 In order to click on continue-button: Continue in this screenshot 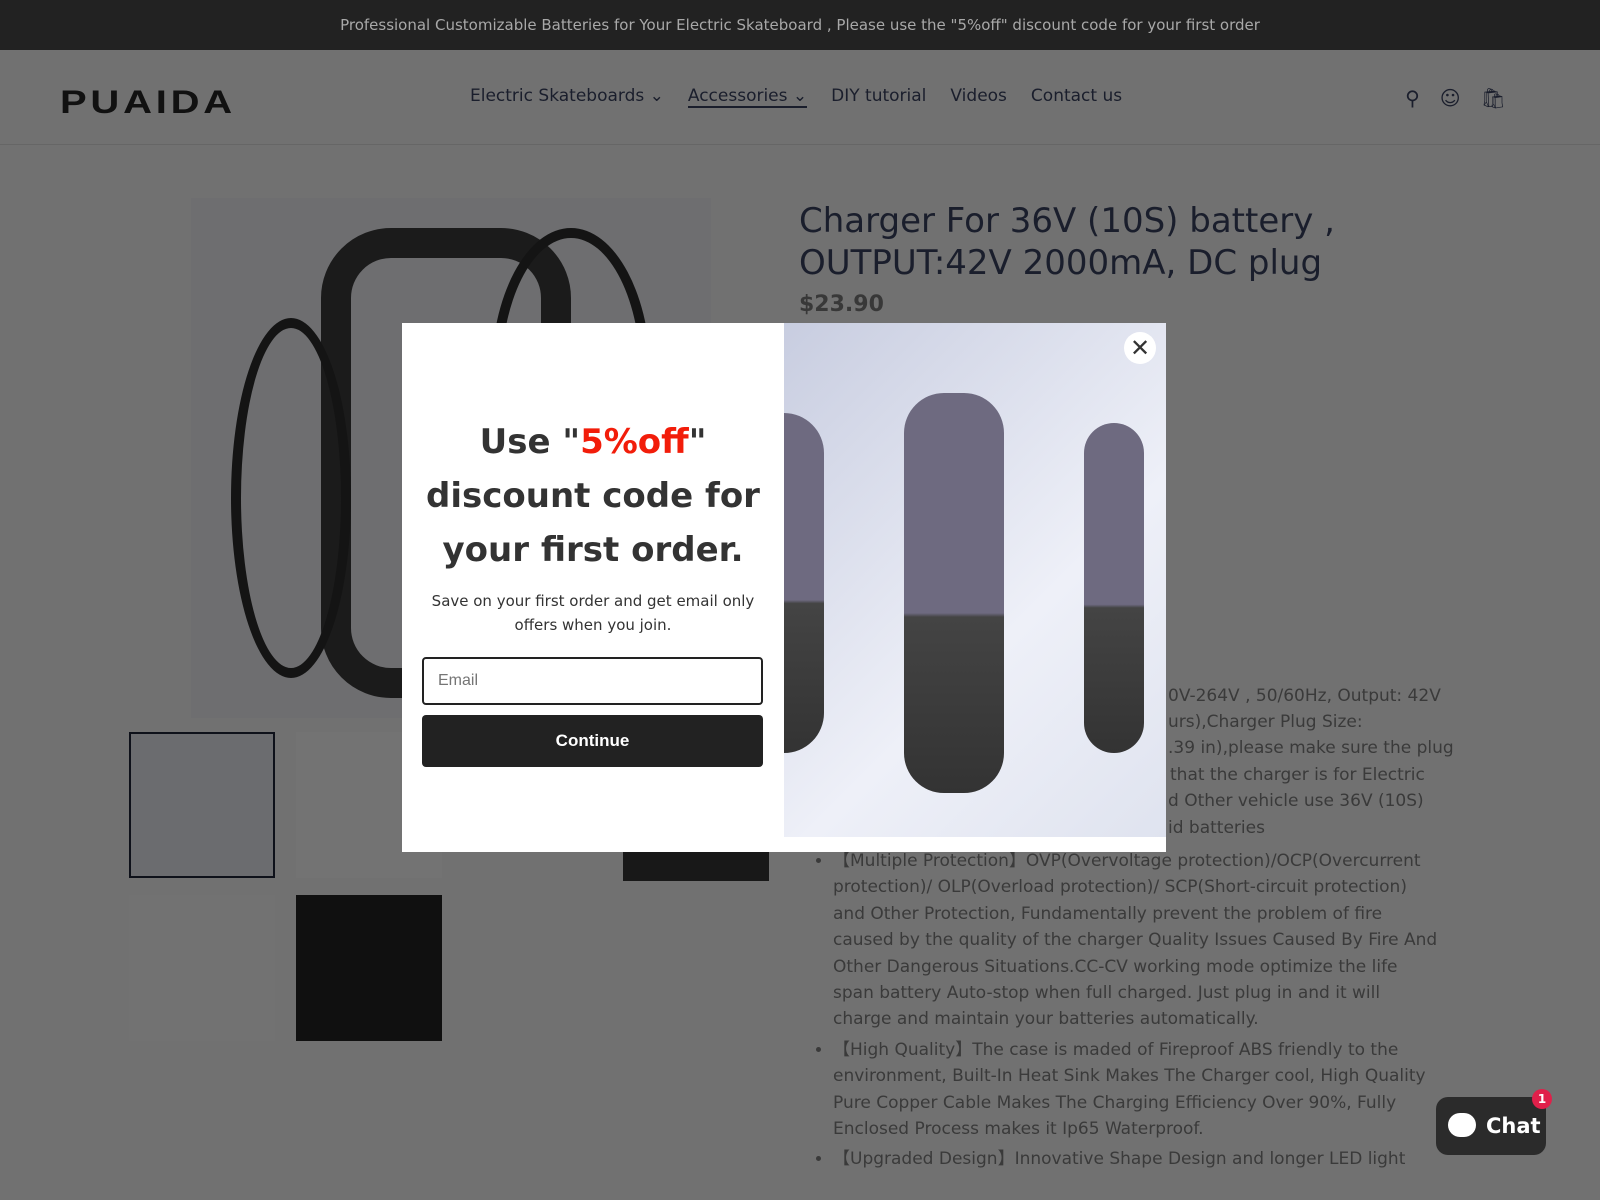, I will do `click(592, 741)`.